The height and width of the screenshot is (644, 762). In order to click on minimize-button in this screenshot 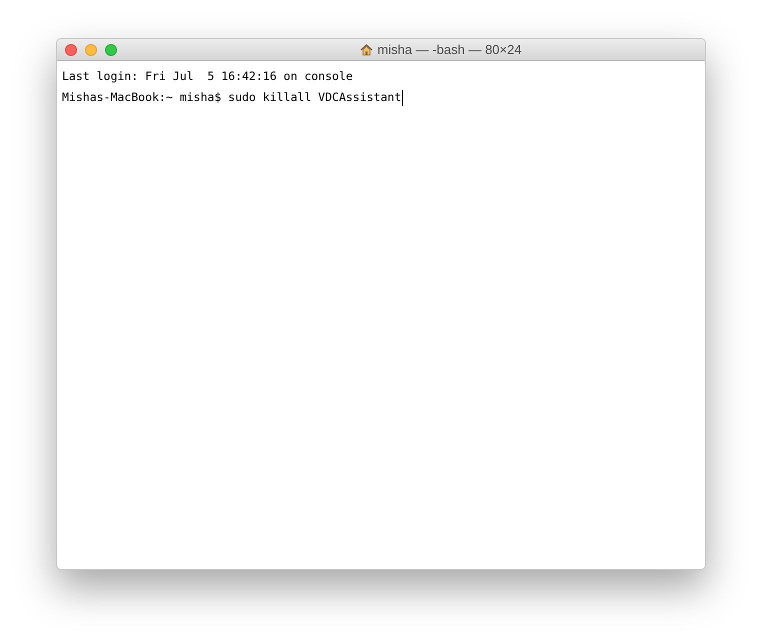, I will do `click(91, 50)`.